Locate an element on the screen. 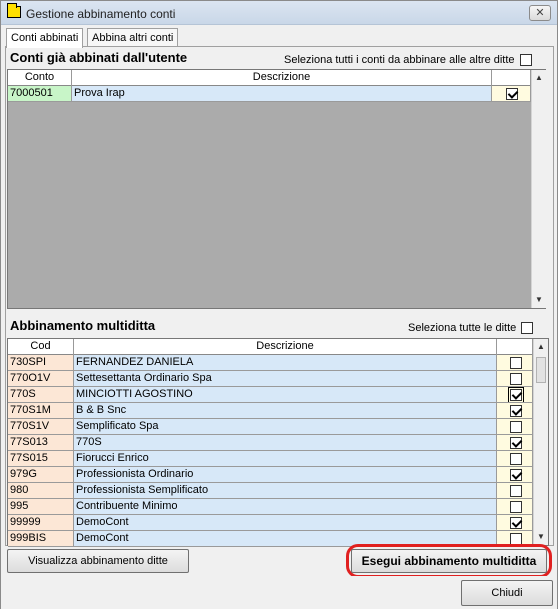 The width and height of the screenshot is (558, 609). company-description-cell: FERNANDEZ DANIELA is located at coordinates (285, 363).